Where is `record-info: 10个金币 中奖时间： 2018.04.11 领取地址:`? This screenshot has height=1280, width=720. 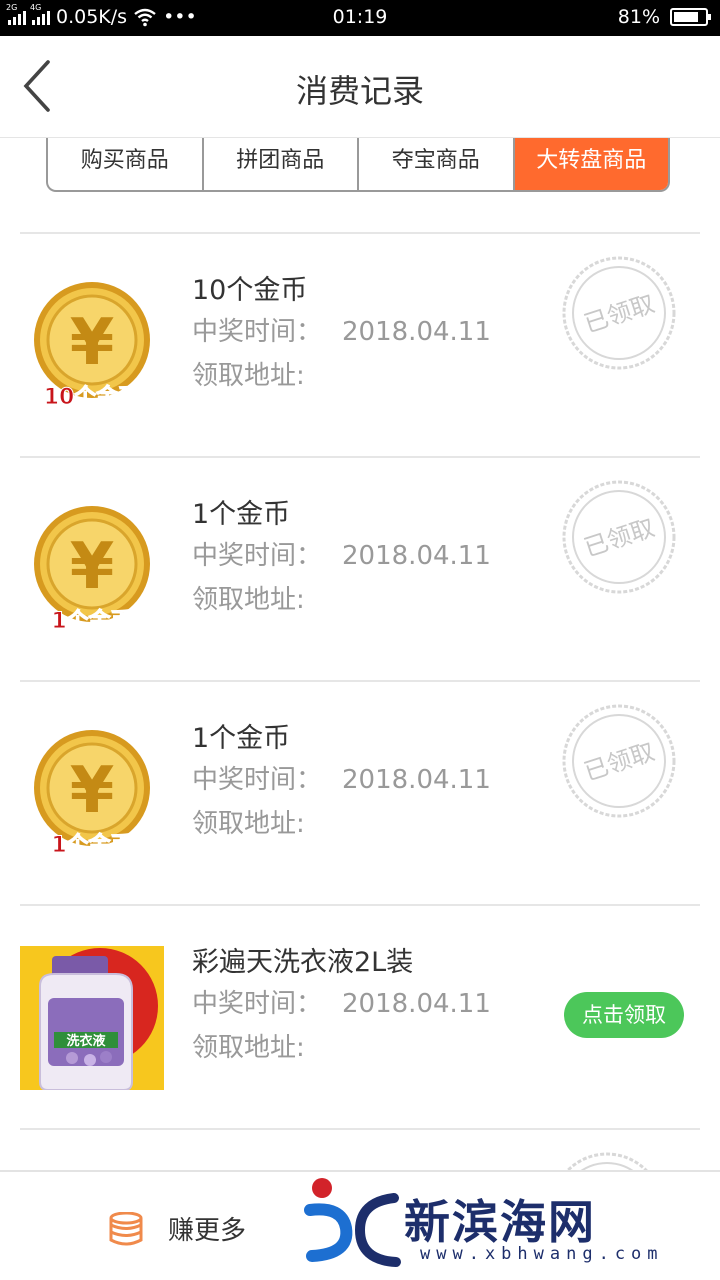
record-info: 10个金币 中奖时间： 2018.04.11 领取地址: is located at coordinates (341, 335).